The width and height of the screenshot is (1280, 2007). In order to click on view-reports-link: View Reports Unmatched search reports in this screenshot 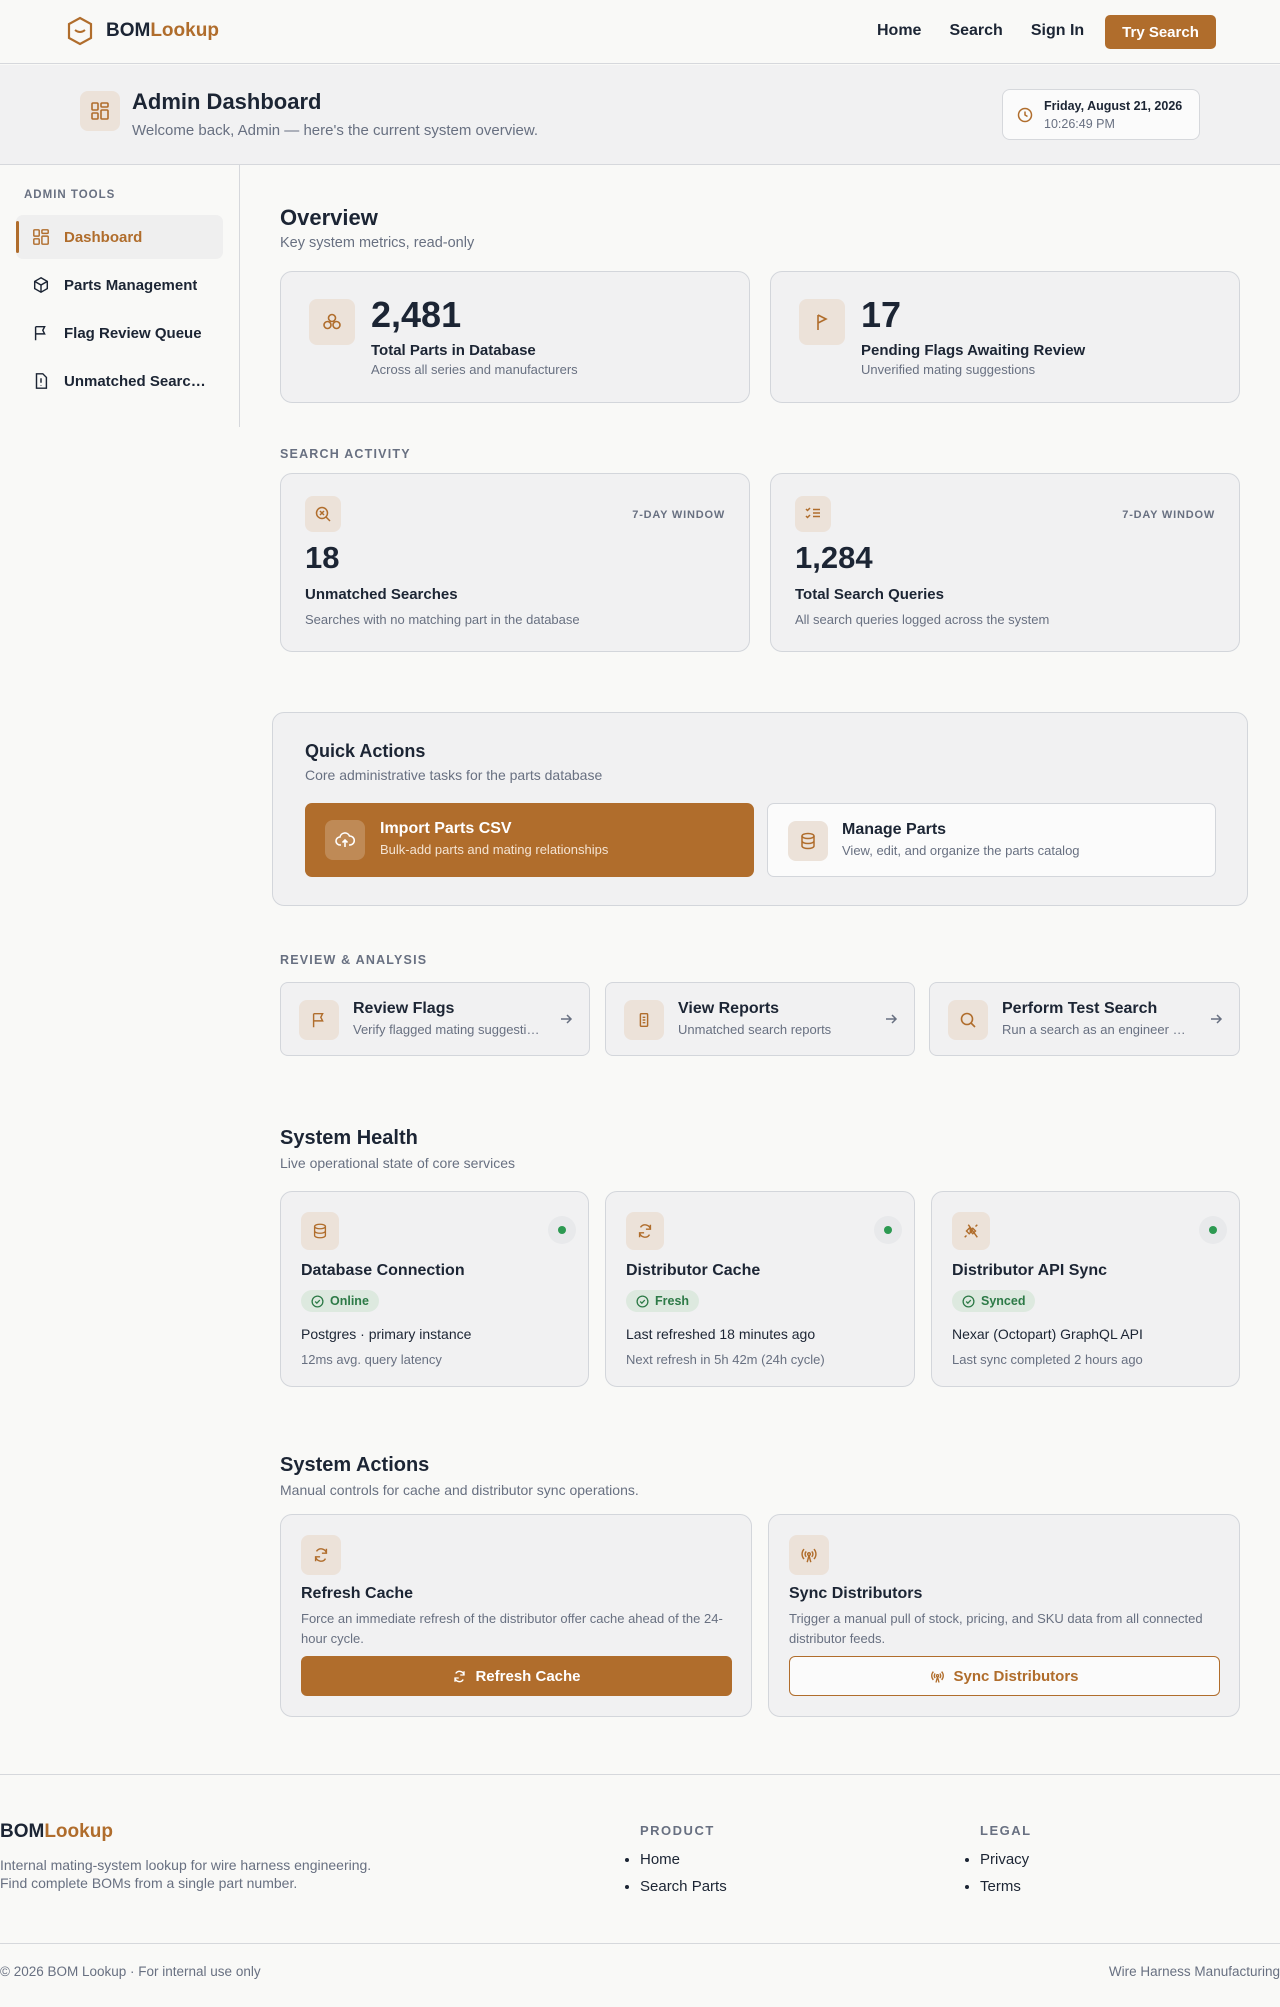, I will do `click(760, 1019)`.